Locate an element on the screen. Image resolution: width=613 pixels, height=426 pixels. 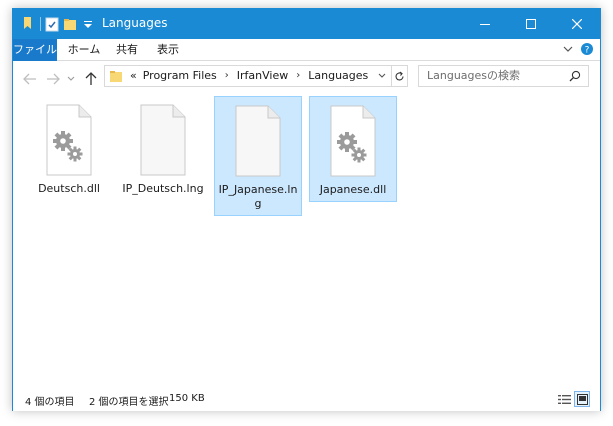
file-name: IP_Japanese.lng is located at coordinates (258, 196).